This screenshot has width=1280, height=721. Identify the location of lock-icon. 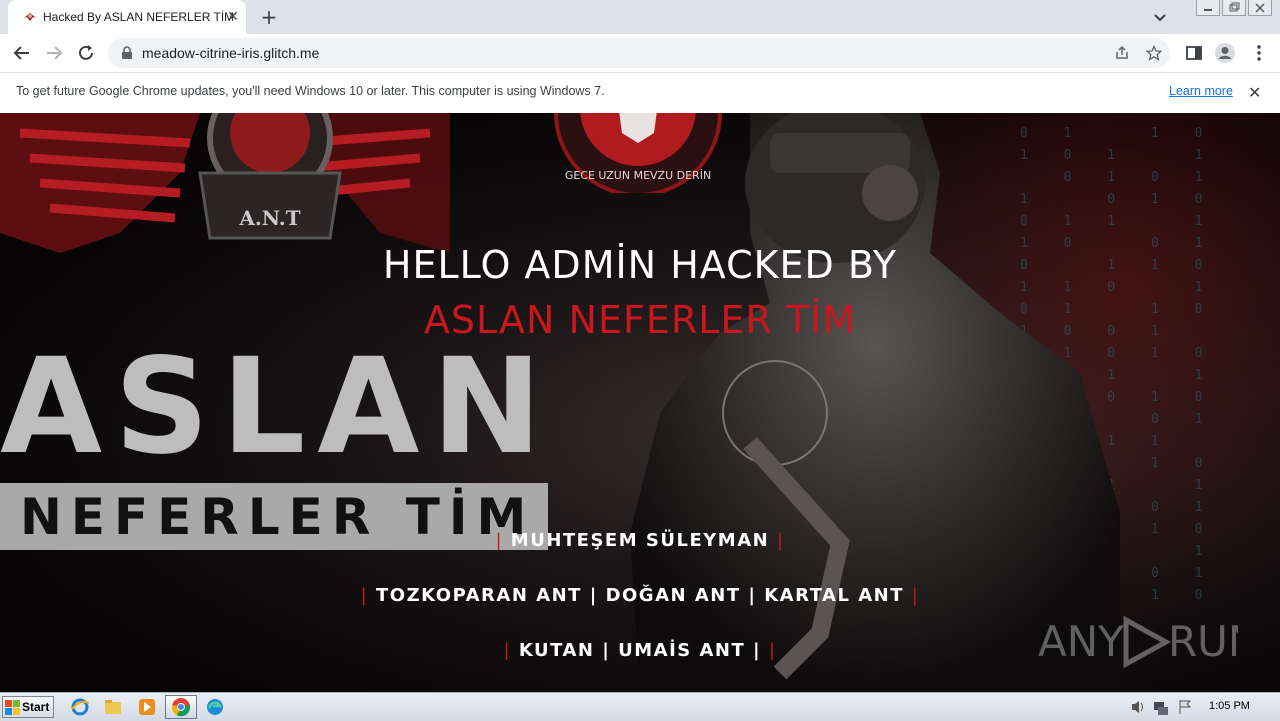
(127, 53).